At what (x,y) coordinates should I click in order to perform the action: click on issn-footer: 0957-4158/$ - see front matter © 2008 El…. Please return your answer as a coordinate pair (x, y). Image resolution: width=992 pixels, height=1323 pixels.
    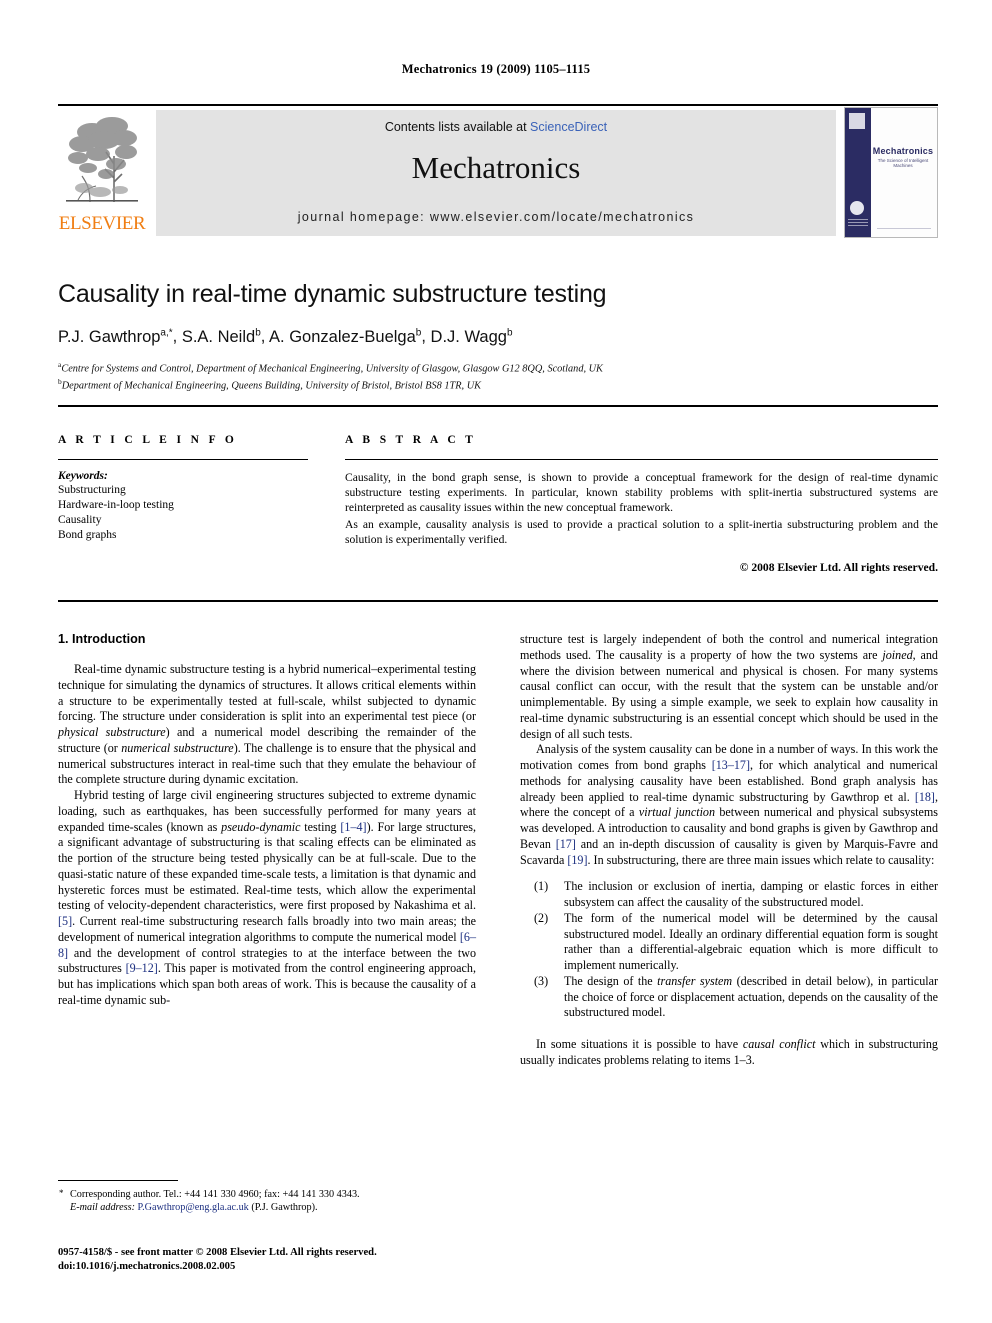
    Looking at the image, I should click on (308, 1259).